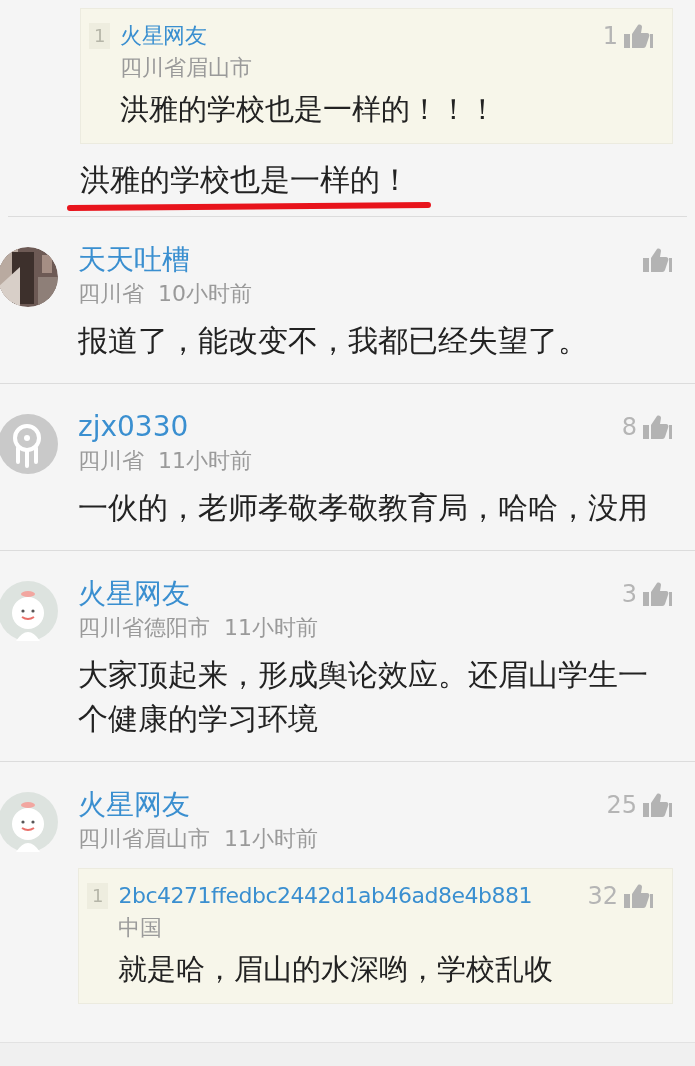 Image resolution: width=695 pixels, height=1066 pixels. Describe the element at coordinates (133, 427) in the screenshot. I see `username-link: zjx0330` at that location.